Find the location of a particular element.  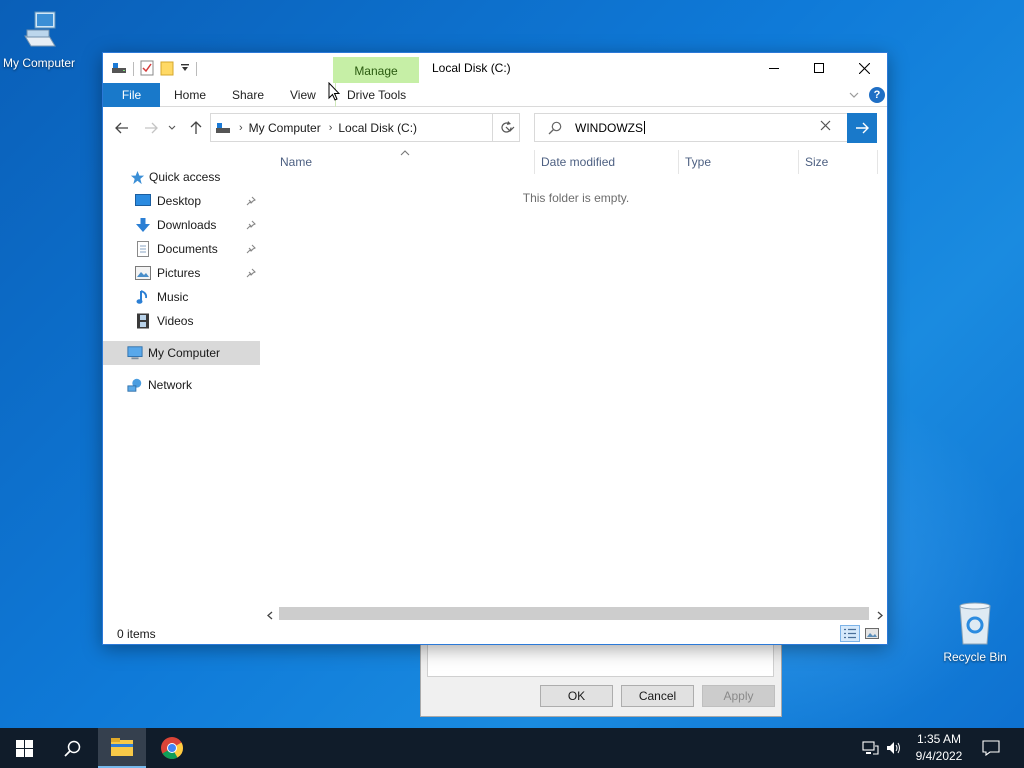

title-bar: Manage Local Disk (C:) is located at coordinates (495, 68).